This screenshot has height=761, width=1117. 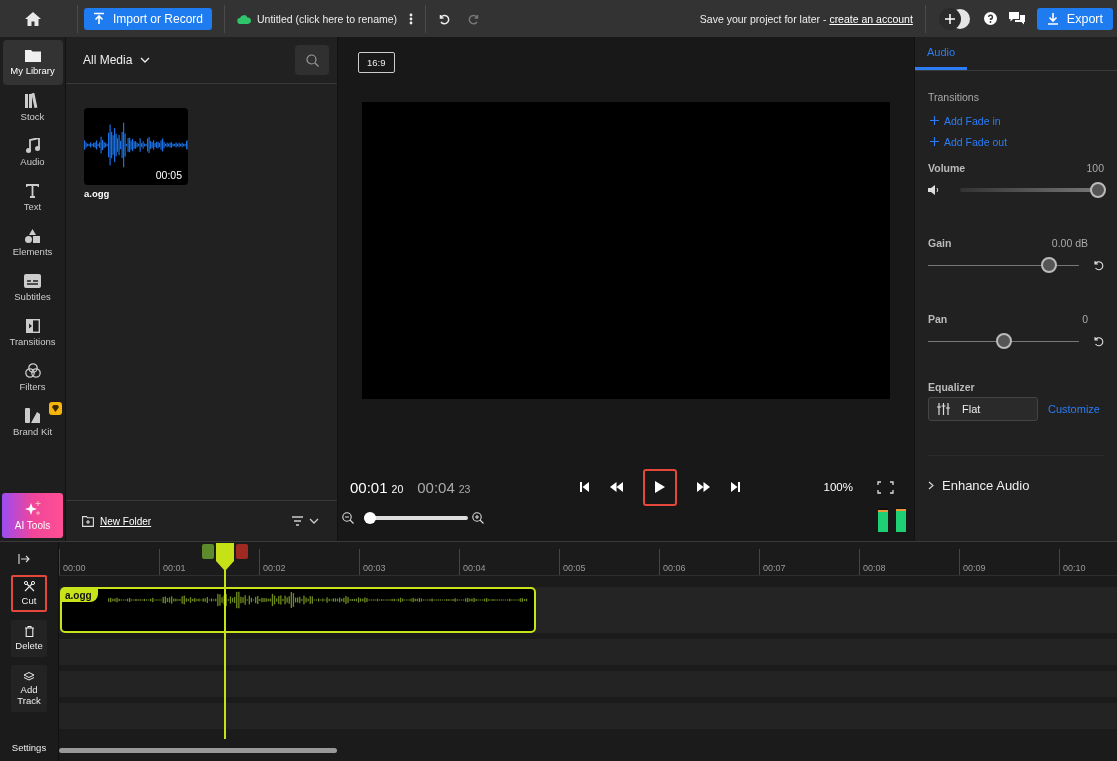 I want to click on sidebar-item: Text, so click(x=32, y=197).